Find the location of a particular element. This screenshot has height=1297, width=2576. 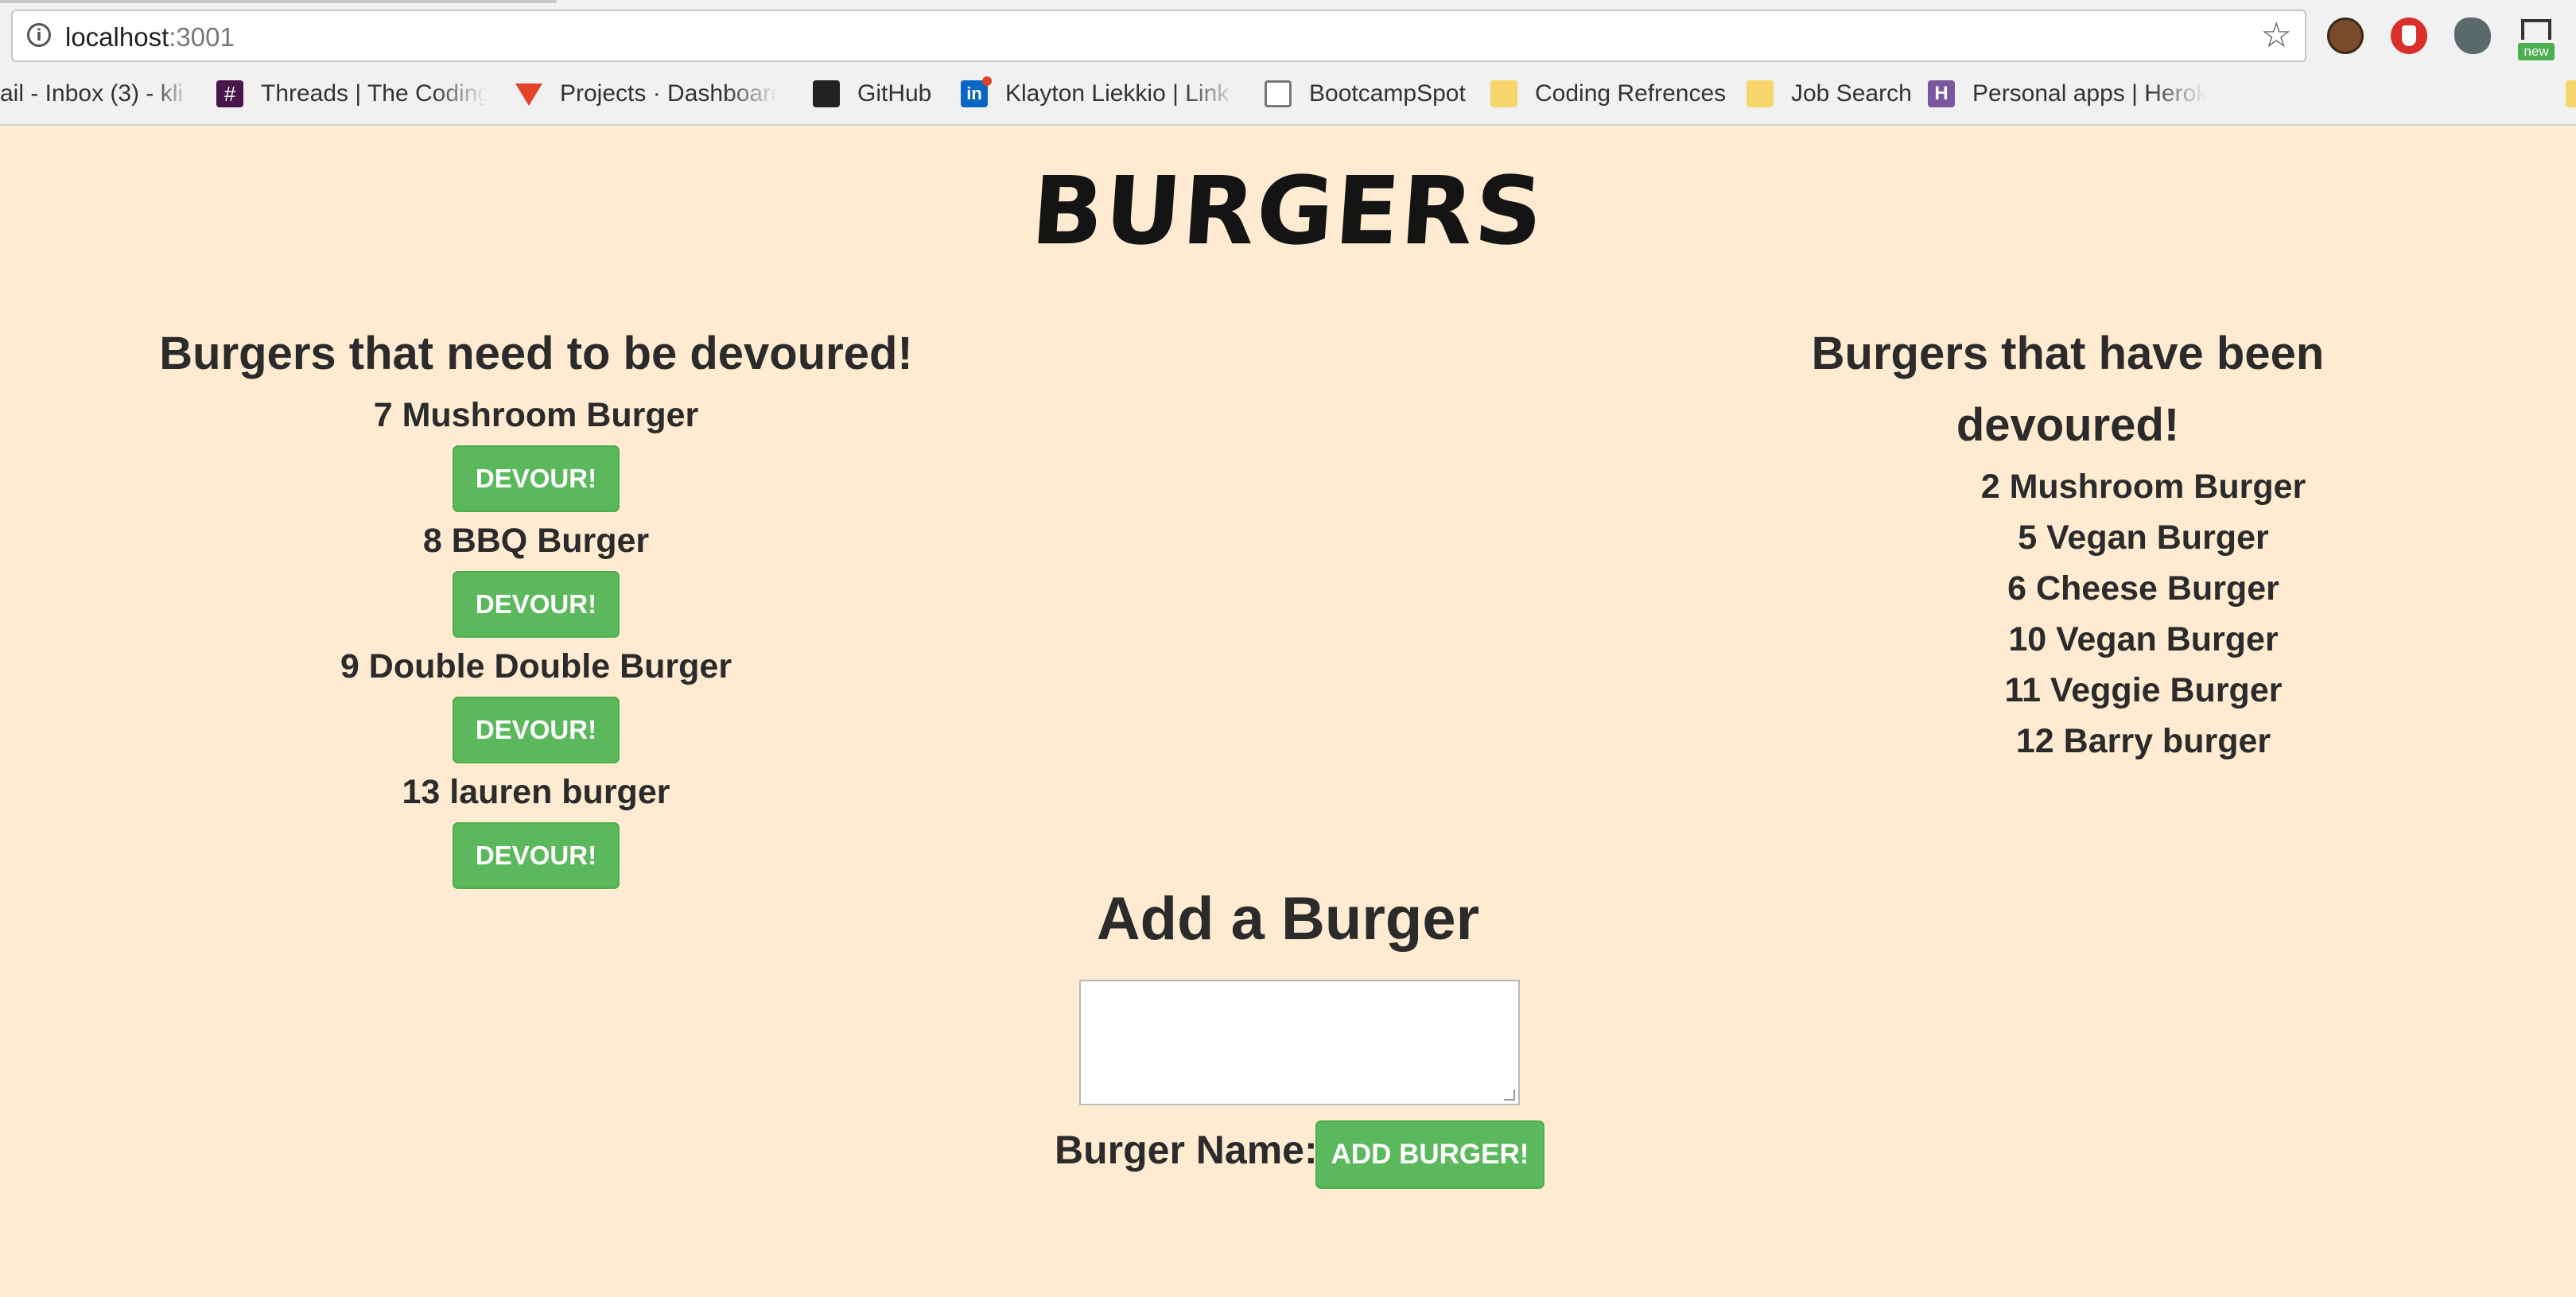

bookmark-label: ail - Inbox (3) - kli is located at coordinates (92, 93).